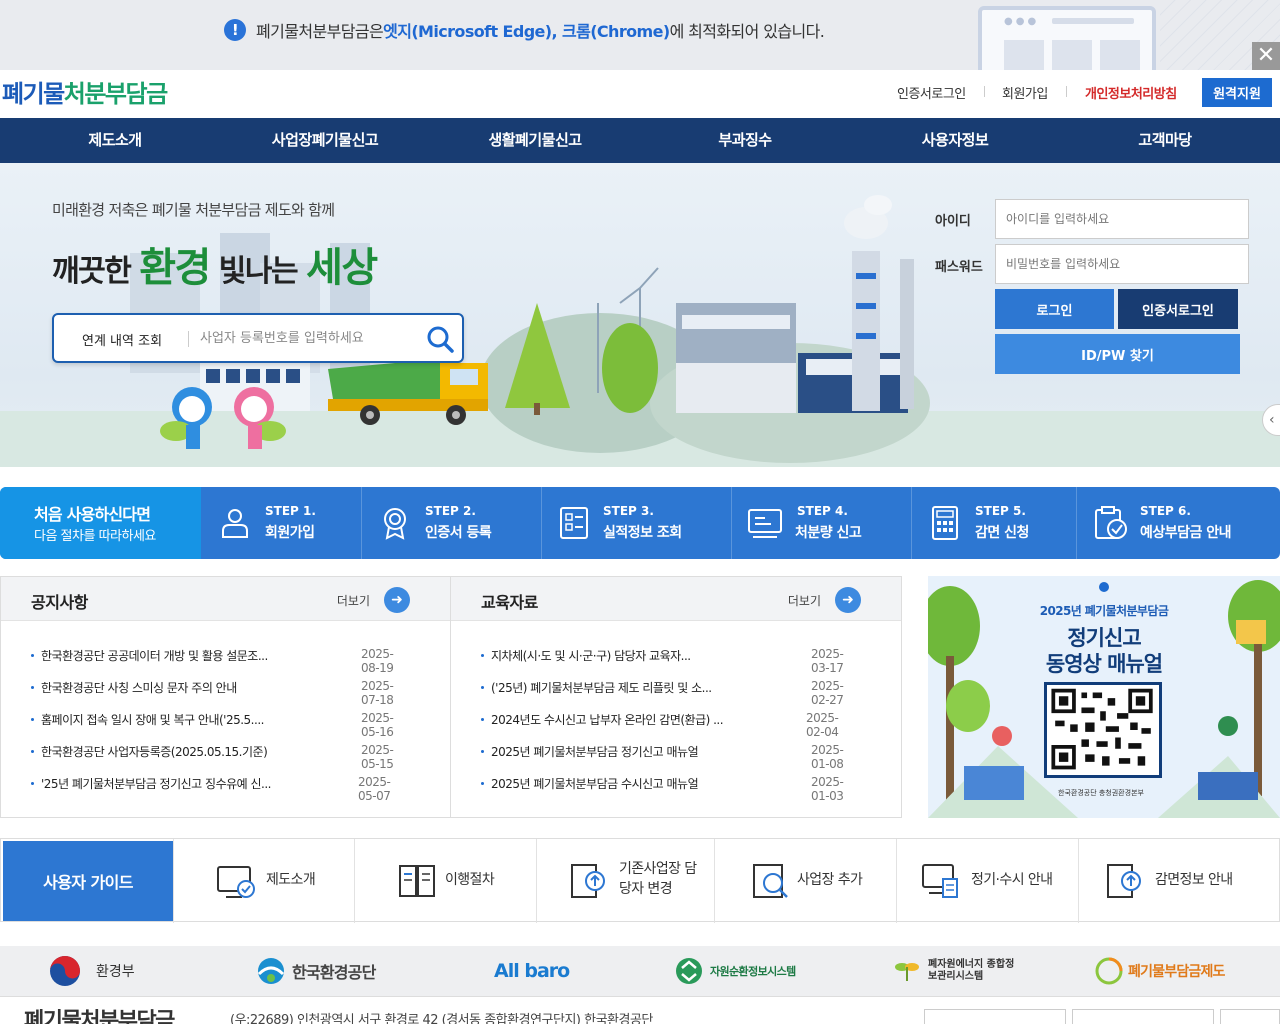 The height and width of the screenshot is (1024, 1280). What do you see at coordinates (1109, 971) in the screenshot?
I see `levy-logo-icon` at bounding box center [1109, 971].